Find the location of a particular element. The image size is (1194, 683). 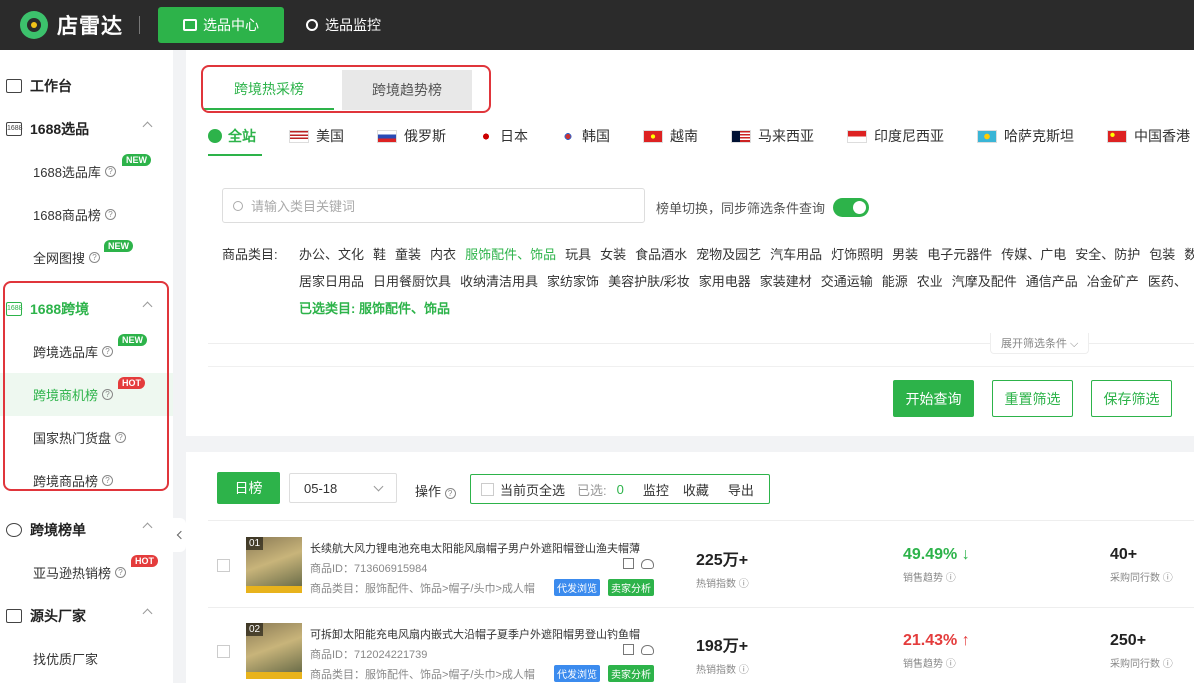

category-chip: 内衣 is located at coordinates (443, 254).